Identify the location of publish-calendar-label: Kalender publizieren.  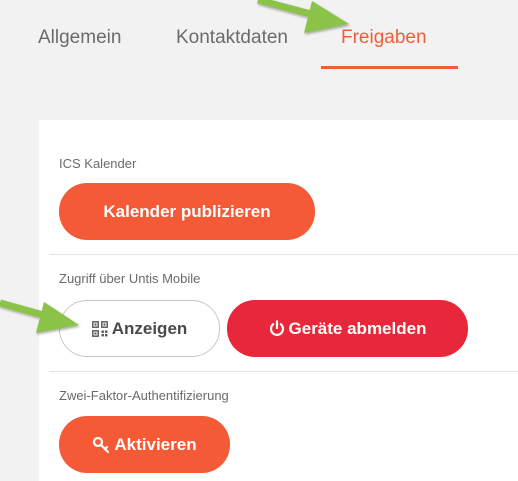
(187, 211).